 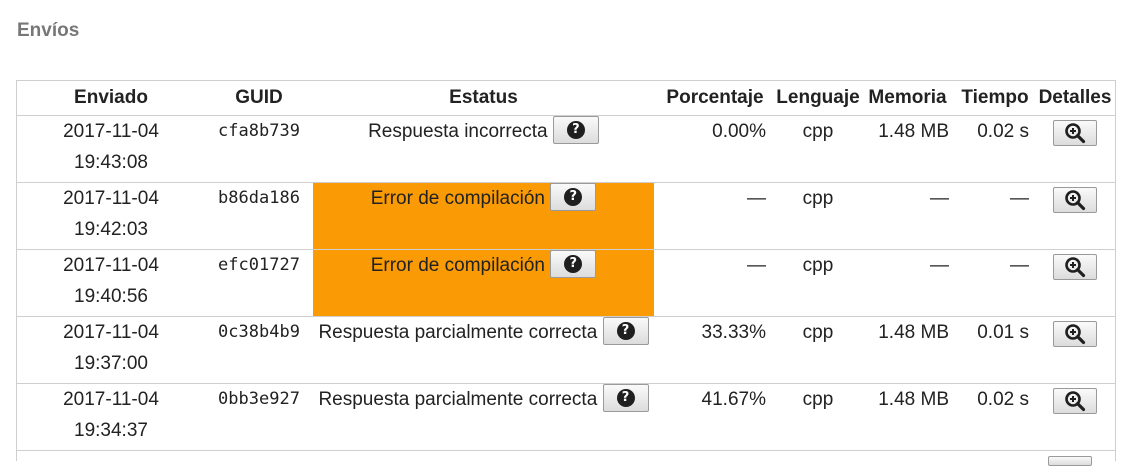 What do you see at coordinates (483, 98) in the screenshot?
I see `header-status: Estatus` at bounding box center [483, 98].